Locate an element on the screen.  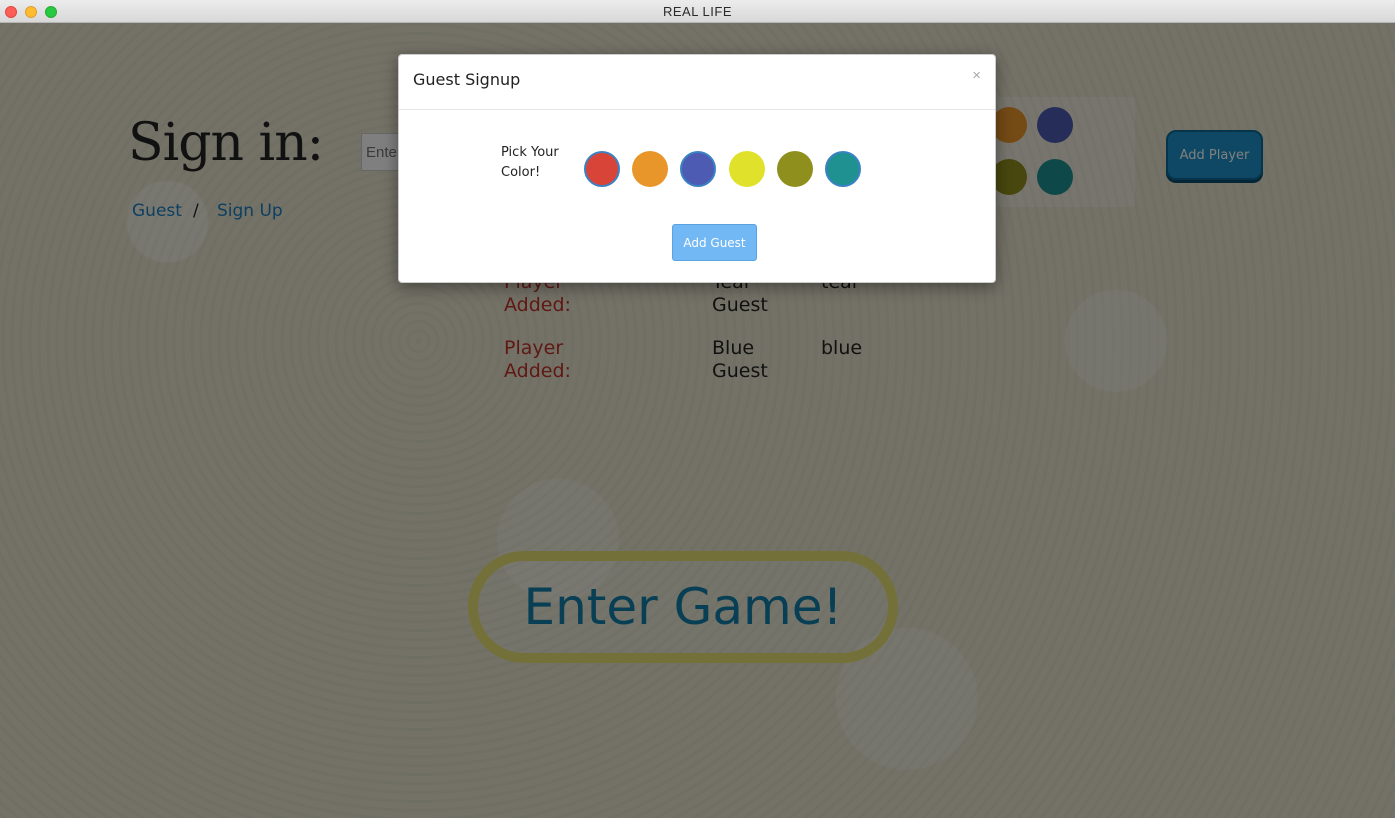
window-titlebar: REAL LIFE is located at coordinates (697, 11).